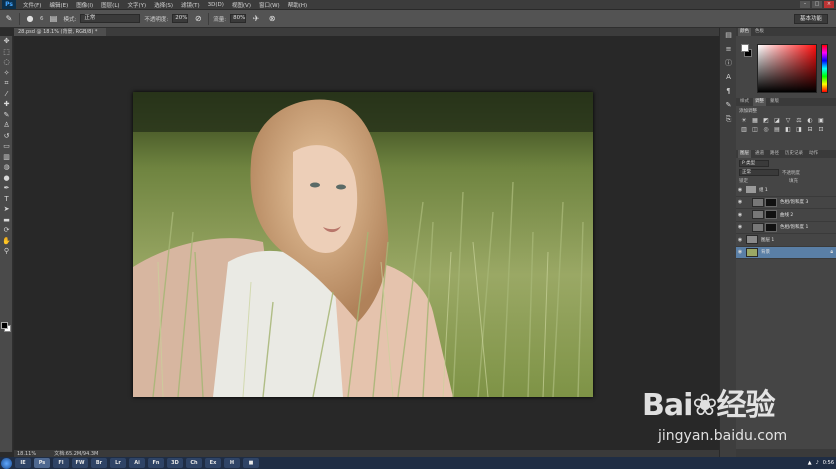 Image resolution: width=836 pixels, height=469 pixels. Describe the element at coordinates (728, 35) in the screenshot. I see `history-icon: ▤` at that location.